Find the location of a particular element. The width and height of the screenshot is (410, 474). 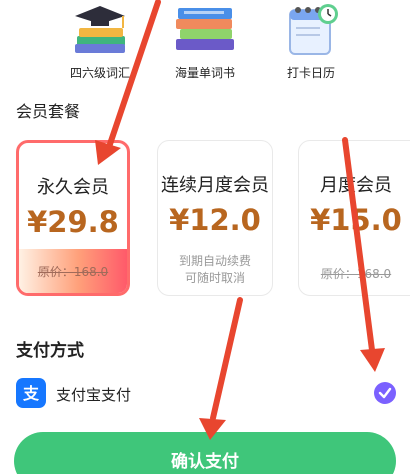

plan-name: 月度会员 is located at coordinates (356, 185).